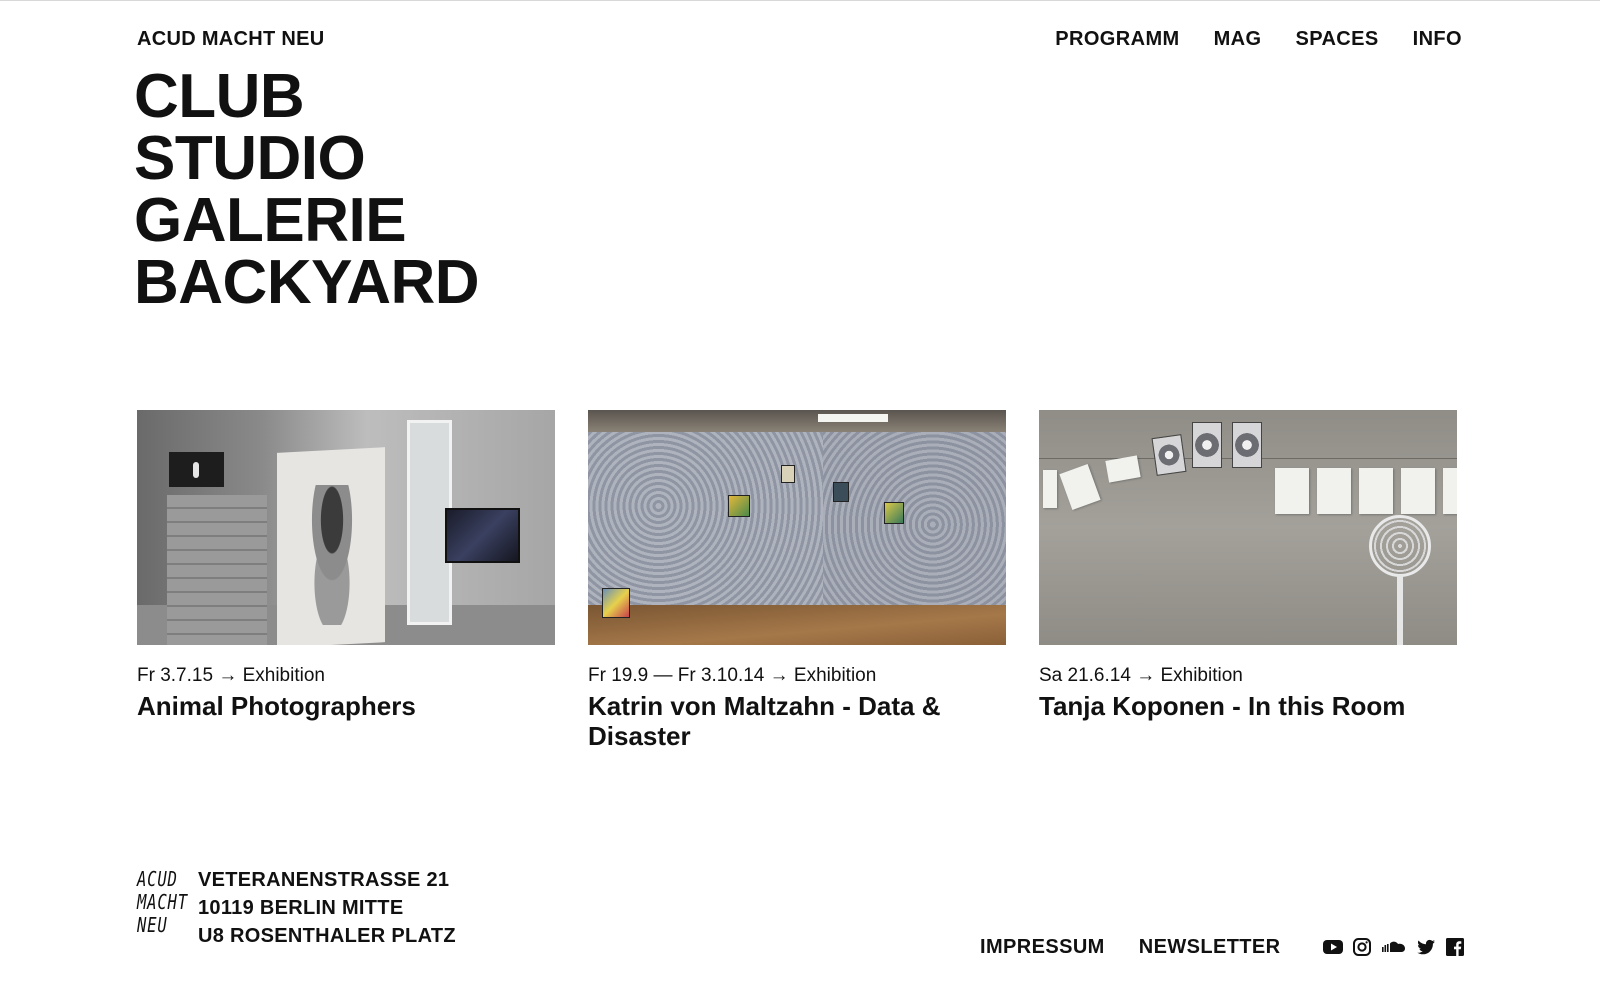 The image size is (1600, 986). I want to click on address-city: 10119 BERLIN MITTE, so click(301, 908).